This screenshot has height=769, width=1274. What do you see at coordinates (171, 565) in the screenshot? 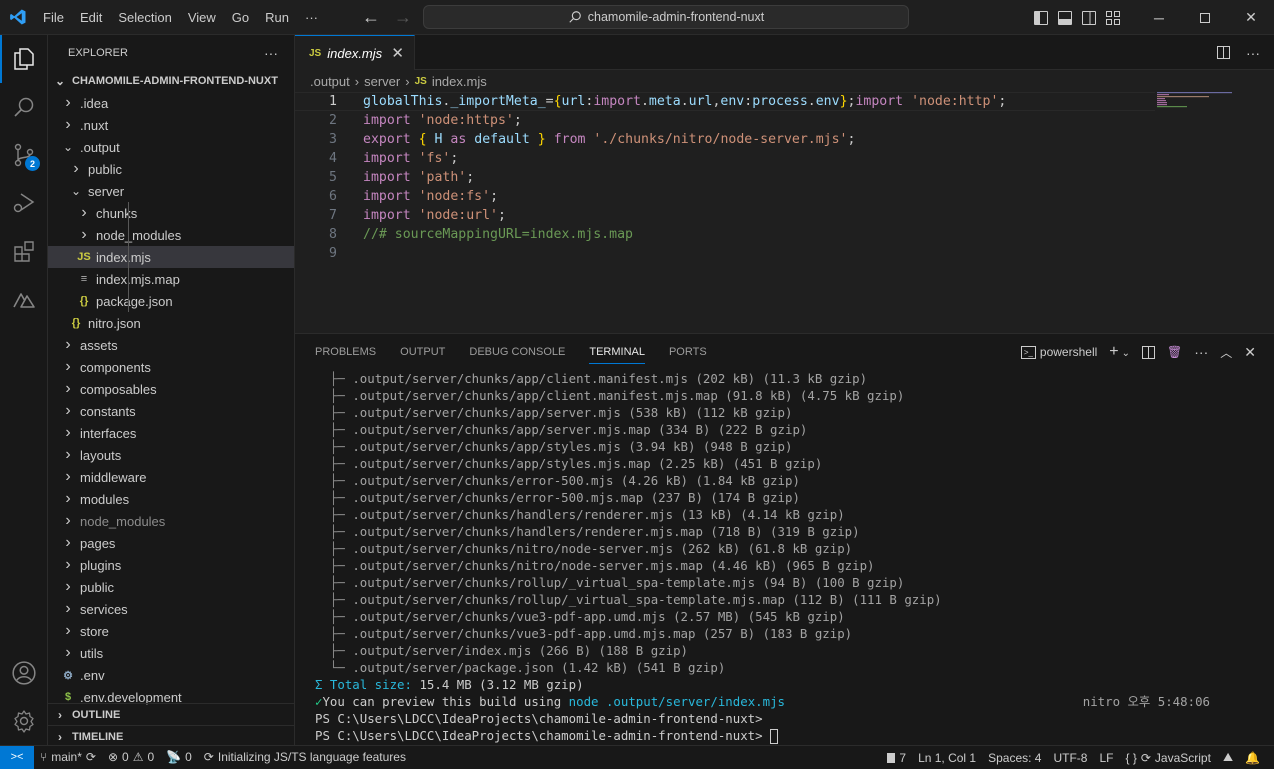
I see `tree-folder: › plugins` at bounding box center [171, 565].